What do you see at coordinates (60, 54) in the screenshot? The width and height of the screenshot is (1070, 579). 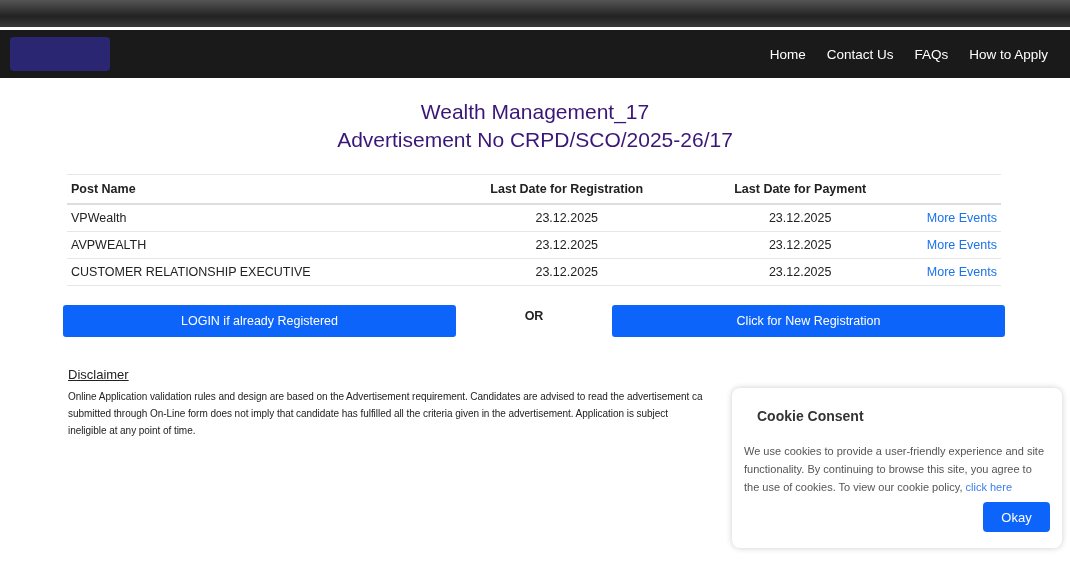 I see `logo-icon` at bounding box center [60, 54].